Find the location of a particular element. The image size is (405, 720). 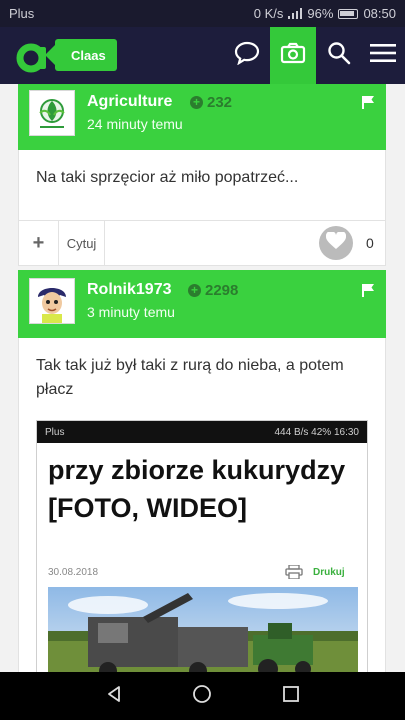

embedded-print-label: Drukuj is located at coordinates (329, 572).